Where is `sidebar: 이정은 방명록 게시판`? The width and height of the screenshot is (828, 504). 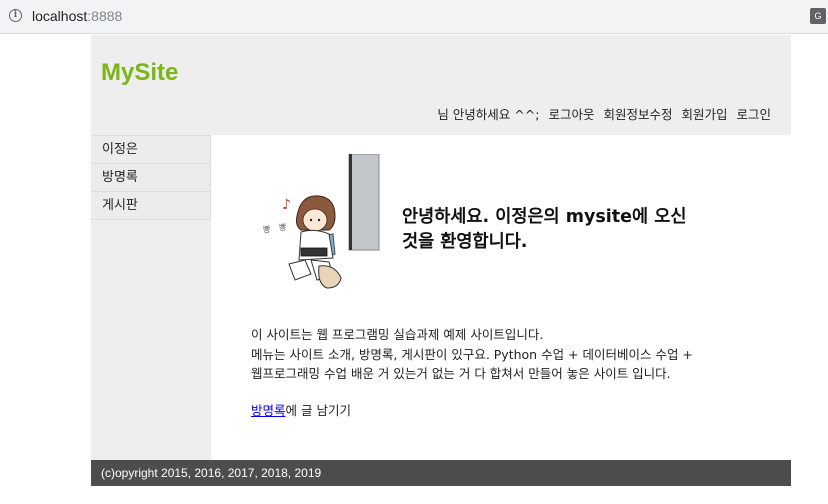 sidebar: 이정은 방명록 게시판 is located at coordinates (151, 297).